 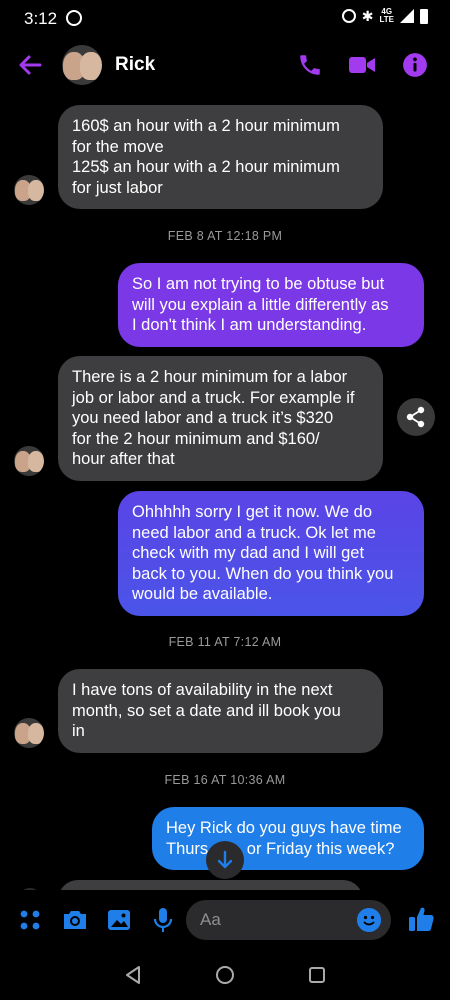 What do you see at coordinates (30, 65) in the screenshot?
I see `back-arrow-icon` at bounding box center [30, 65].